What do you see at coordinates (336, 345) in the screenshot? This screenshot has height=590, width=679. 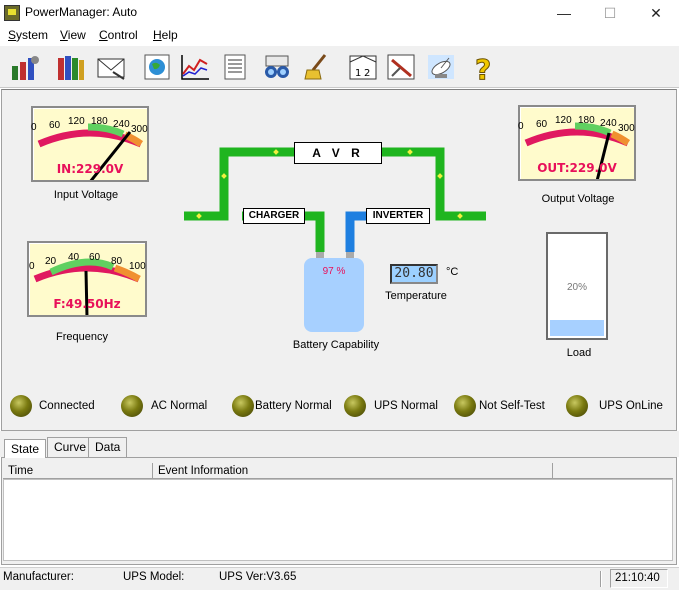 I see `battery-caption: Battery Capability` at bounding box center [336, 345].